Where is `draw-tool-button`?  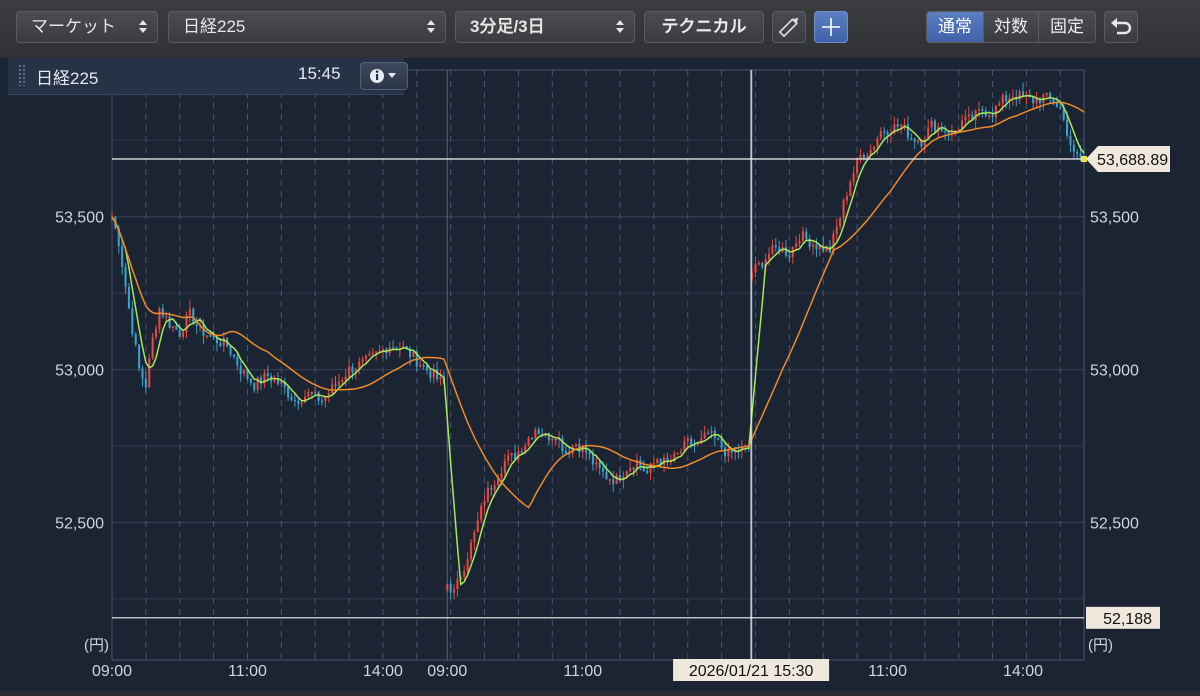
draw-tool-button is located at coordinates (789, 27).